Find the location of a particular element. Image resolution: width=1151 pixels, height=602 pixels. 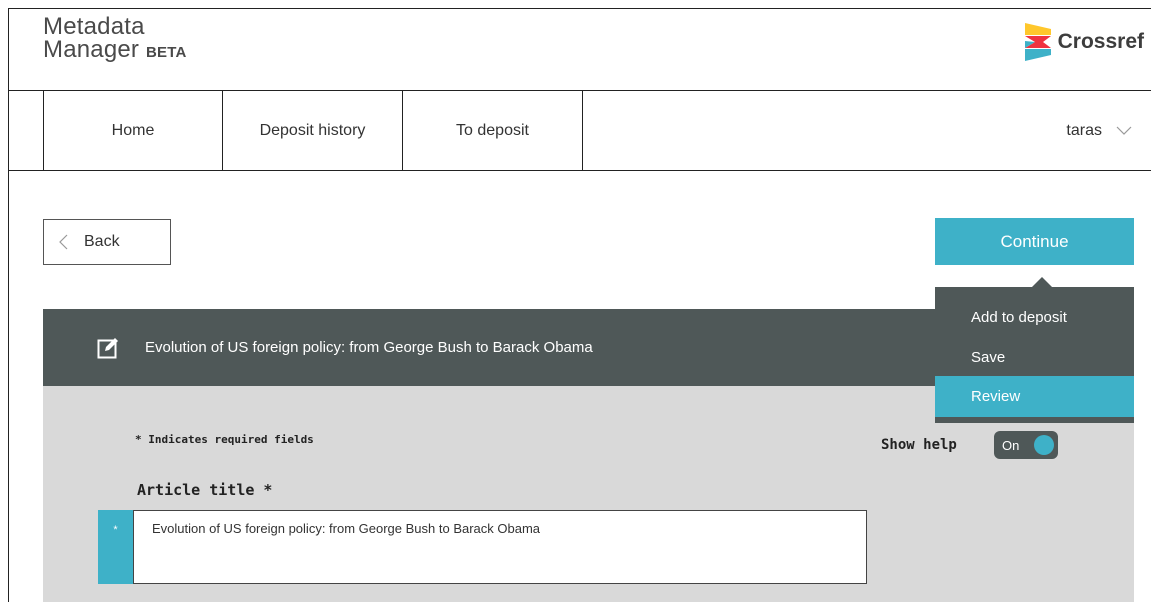

back-button-label: Back is located at coordinates (102, 241).